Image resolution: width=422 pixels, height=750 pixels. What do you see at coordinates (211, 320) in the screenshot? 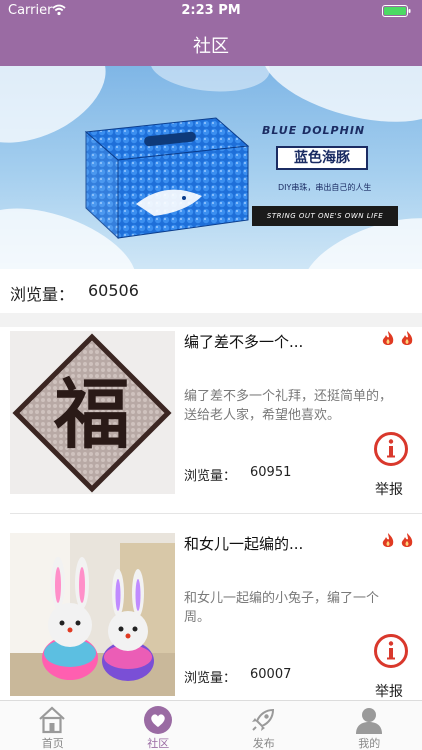
I see `section-divider` at bounding box center [211, 320].